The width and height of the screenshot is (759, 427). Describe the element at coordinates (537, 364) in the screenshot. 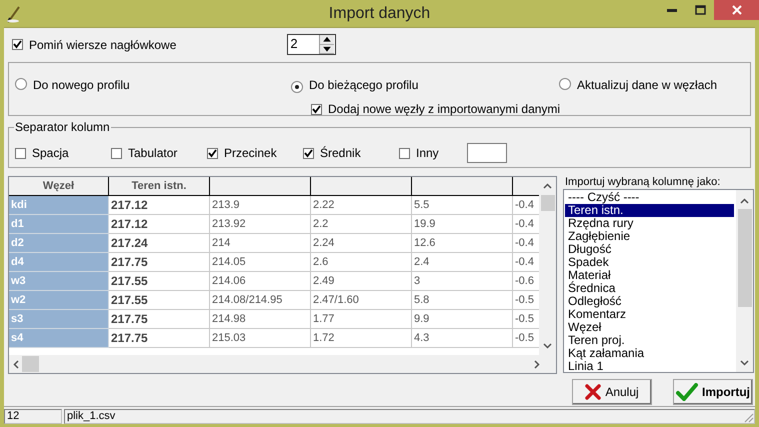

I see `scroll-right-icon` at that location.